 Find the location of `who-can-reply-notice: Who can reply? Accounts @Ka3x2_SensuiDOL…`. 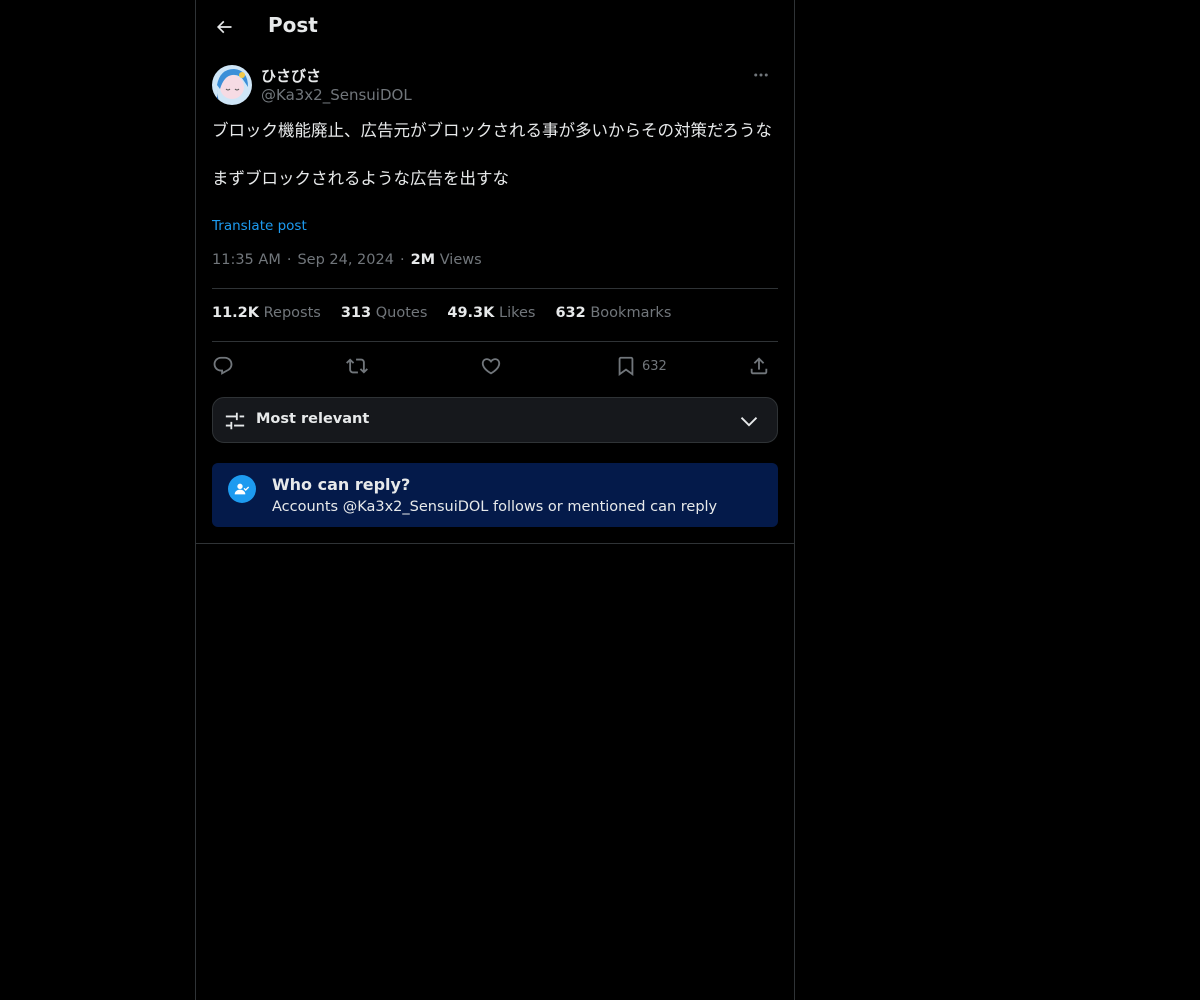

who-can-reply-notice: Who can reply? Accounts @Ka3x2_SensuiDOL… is located at coordinates (495, 495).